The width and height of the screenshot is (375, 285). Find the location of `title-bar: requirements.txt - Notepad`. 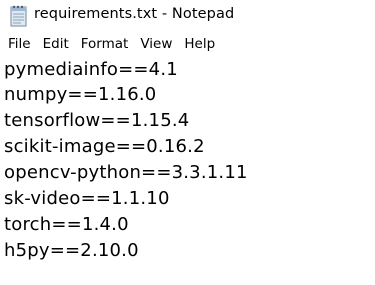

title-bar: requirements.txt - Notepad is located at coordinates (187, 16).